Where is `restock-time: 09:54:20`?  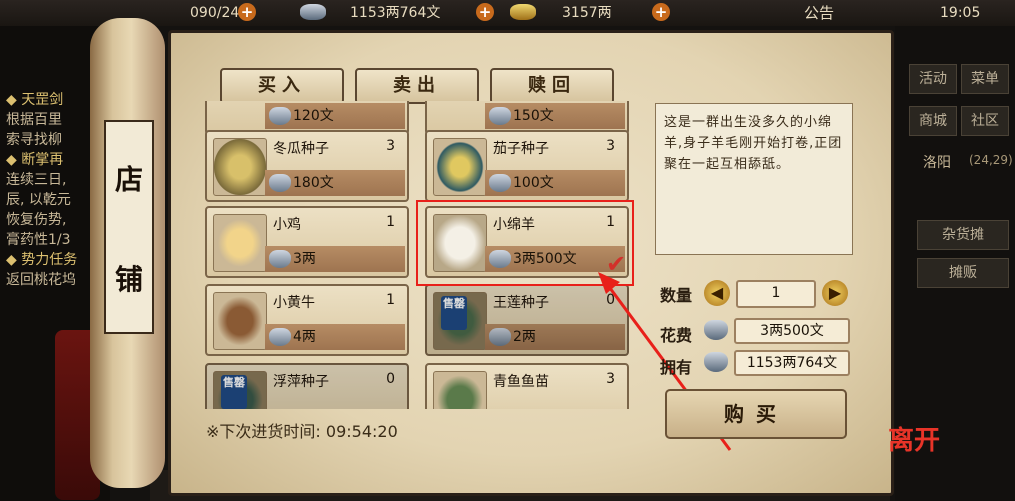
restock-time: 09:54:20 is located at coordinates (361, 431).